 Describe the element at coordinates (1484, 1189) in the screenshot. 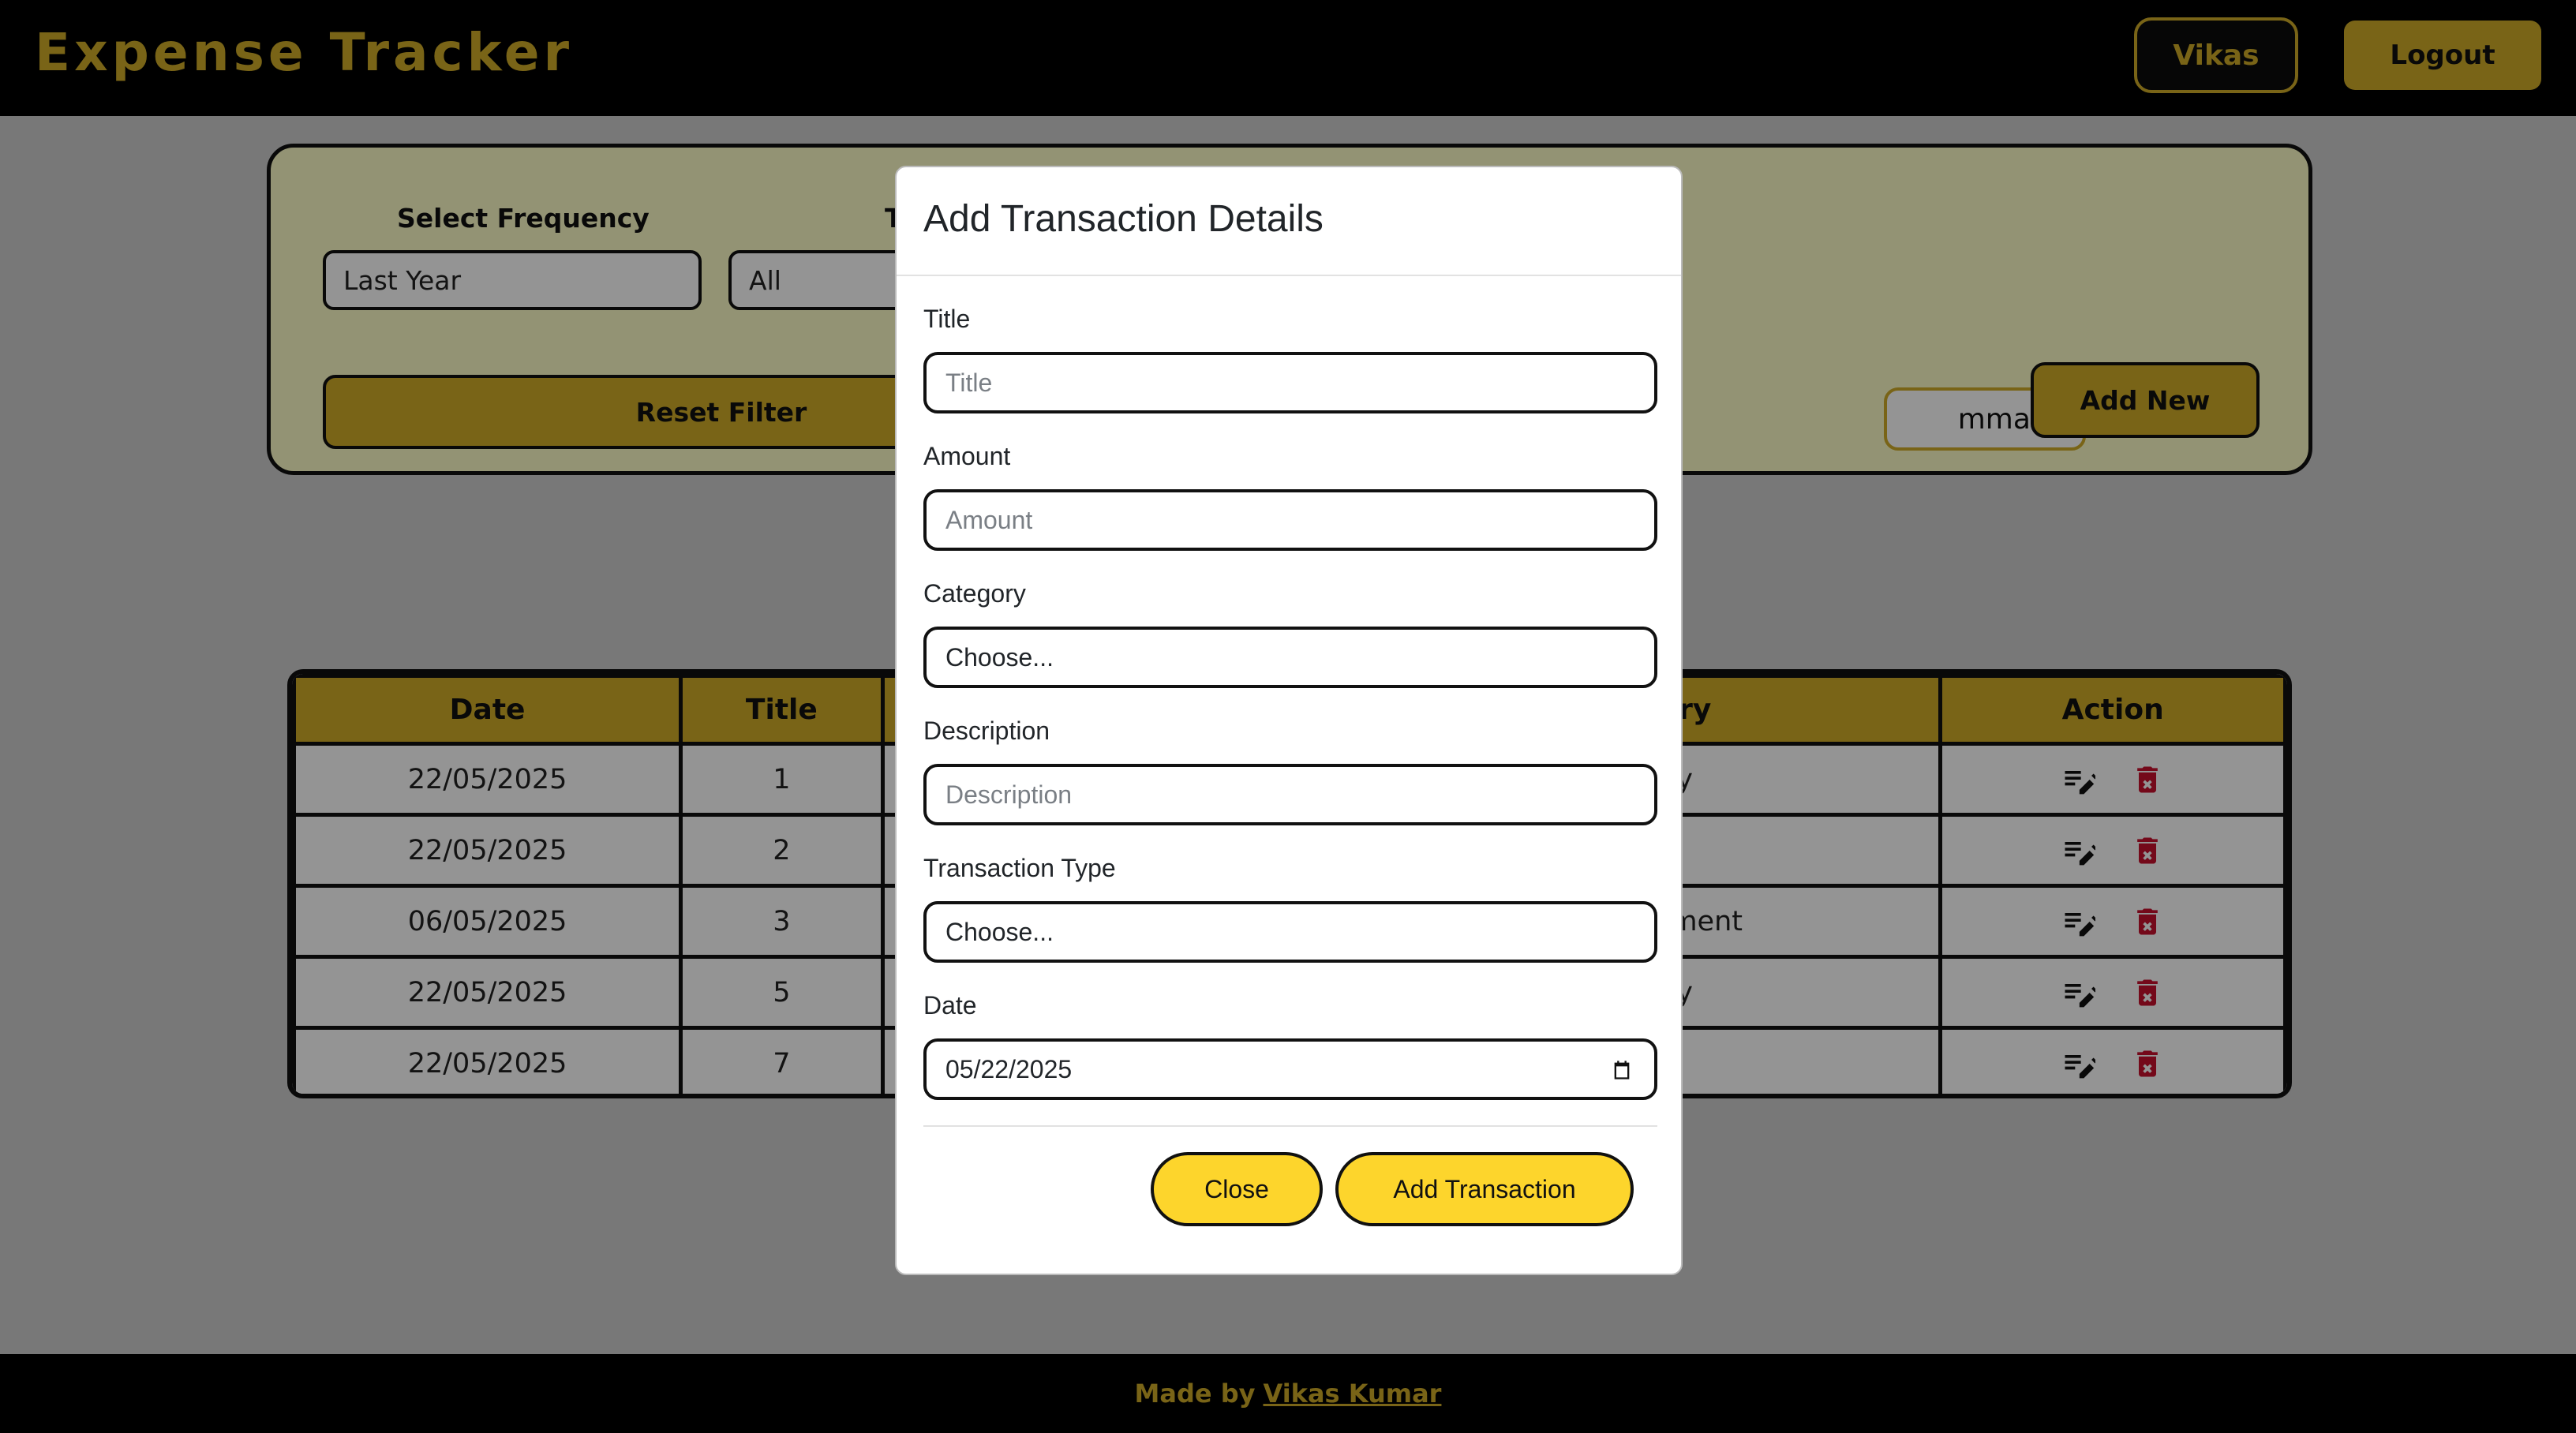

I see `add-transaction-button: Add Transaction` at that location.